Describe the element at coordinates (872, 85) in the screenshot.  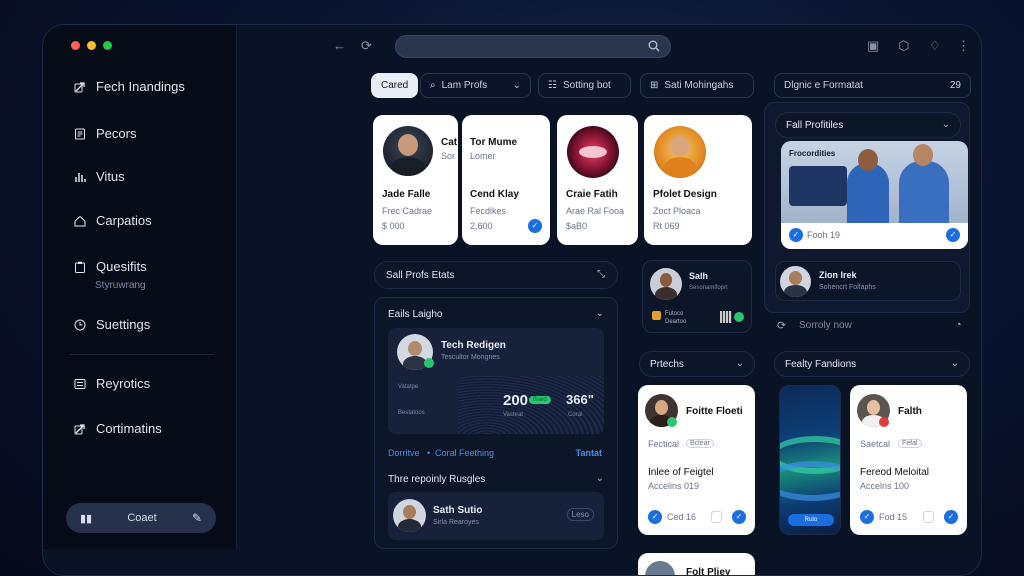
I see `right-filter-pill: Dlgnic e Formatat 29` at that location.